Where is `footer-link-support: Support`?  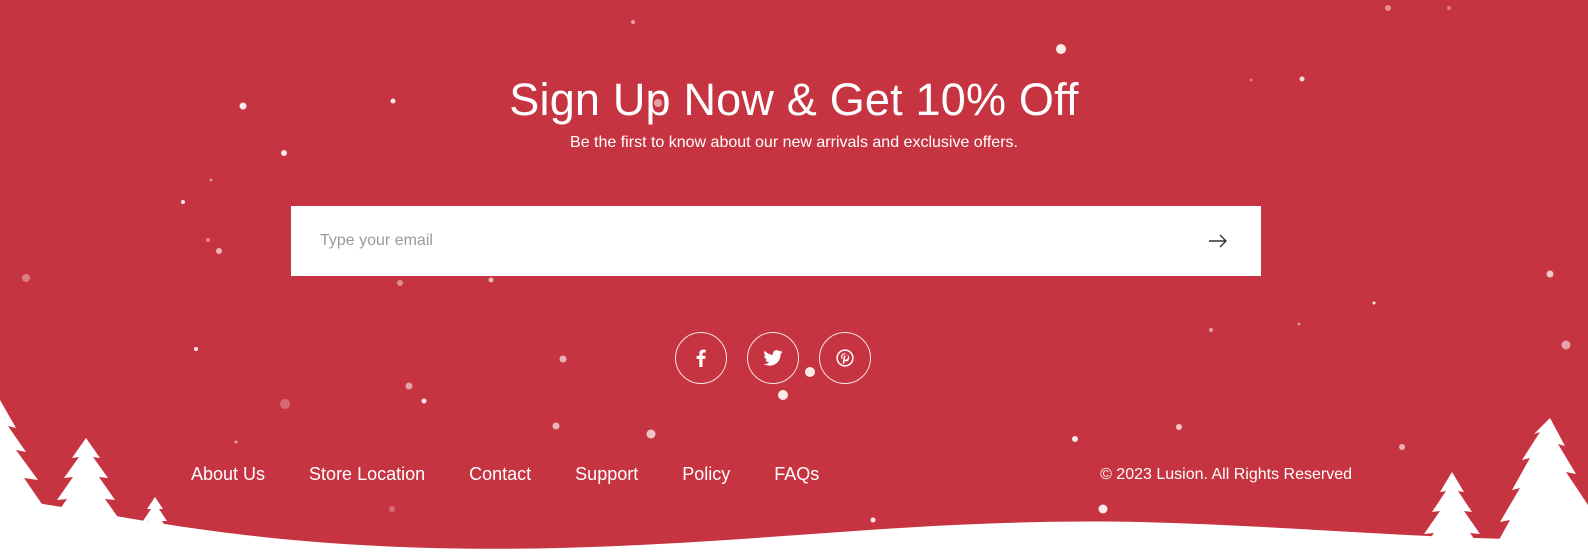 footer-link-support: Support is located at coordinates (606, 474).